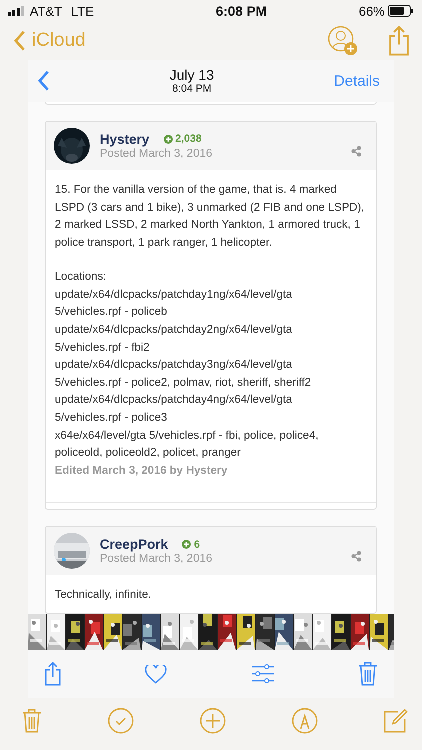 This screenshot has height=750, width=422. I want to click on compose-button, so click(396, 721).